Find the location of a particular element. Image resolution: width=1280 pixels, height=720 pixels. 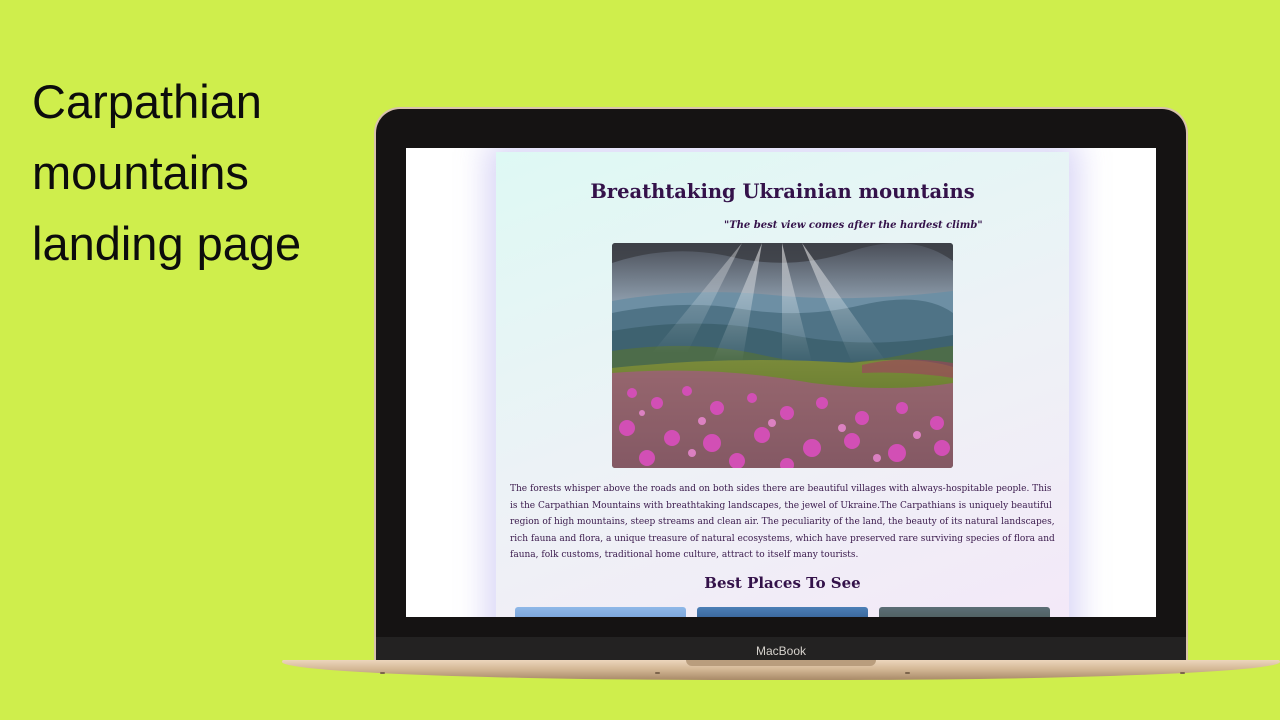

promo-title: Carpathian mountains landing page is located at coordinates (192, 172).